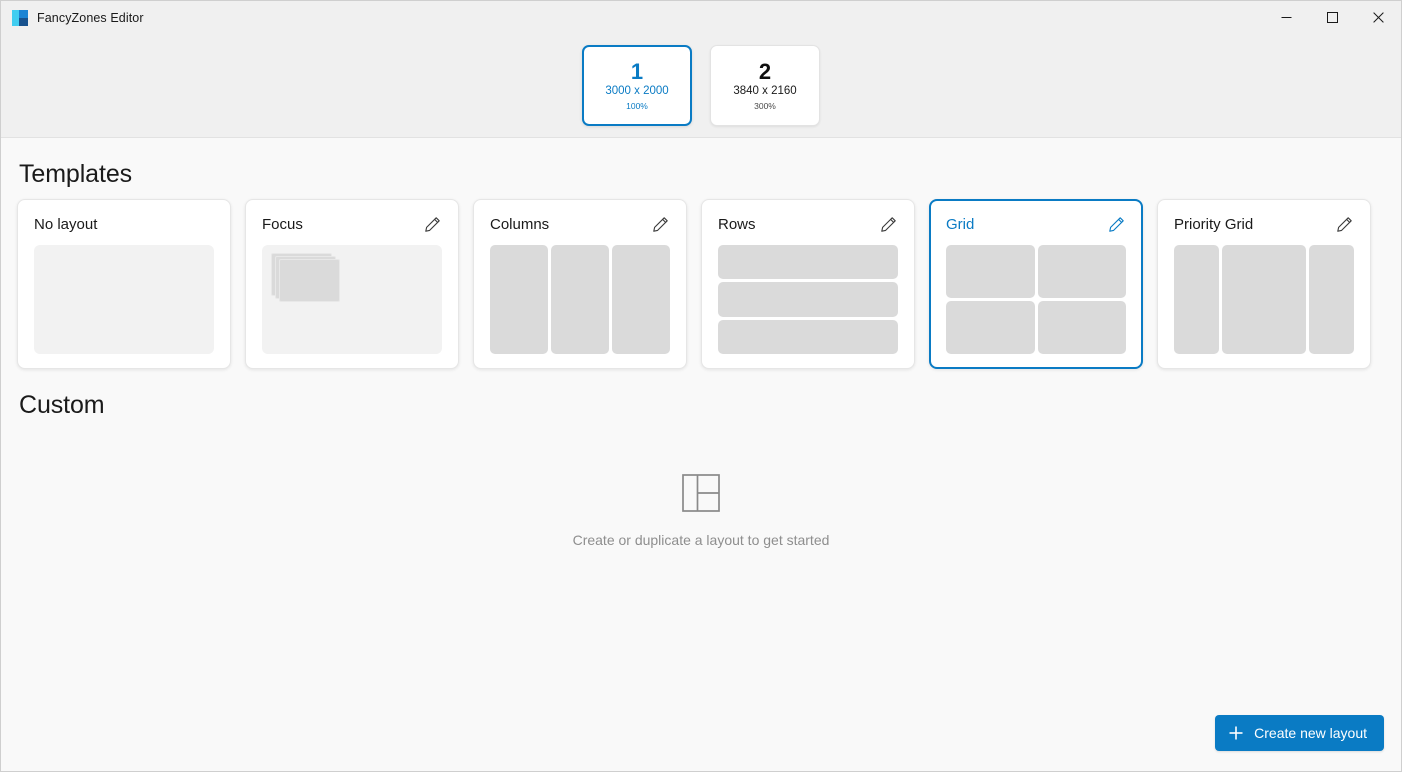  What do you see at coordinates (90, 17) in the screenshot?
I see `window-title: FancyZones Editor` at bounding box center [90, 17].